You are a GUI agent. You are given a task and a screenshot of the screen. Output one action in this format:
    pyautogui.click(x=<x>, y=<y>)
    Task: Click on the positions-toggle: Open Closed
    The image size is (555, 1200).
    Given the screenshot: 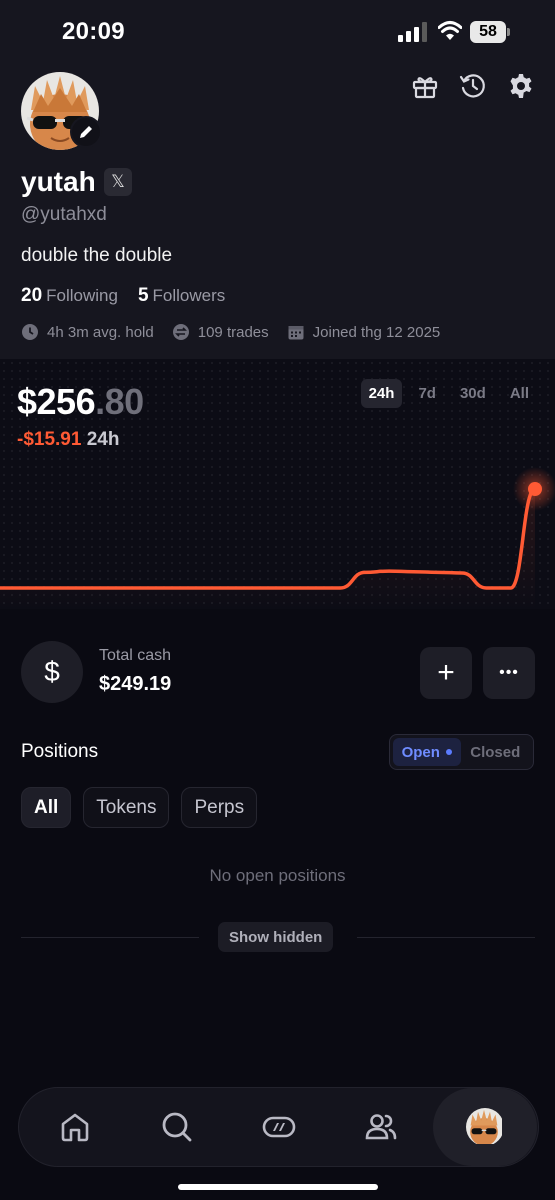 What is the action you would take?
    pyautogui.click(x=461, y=752)
    